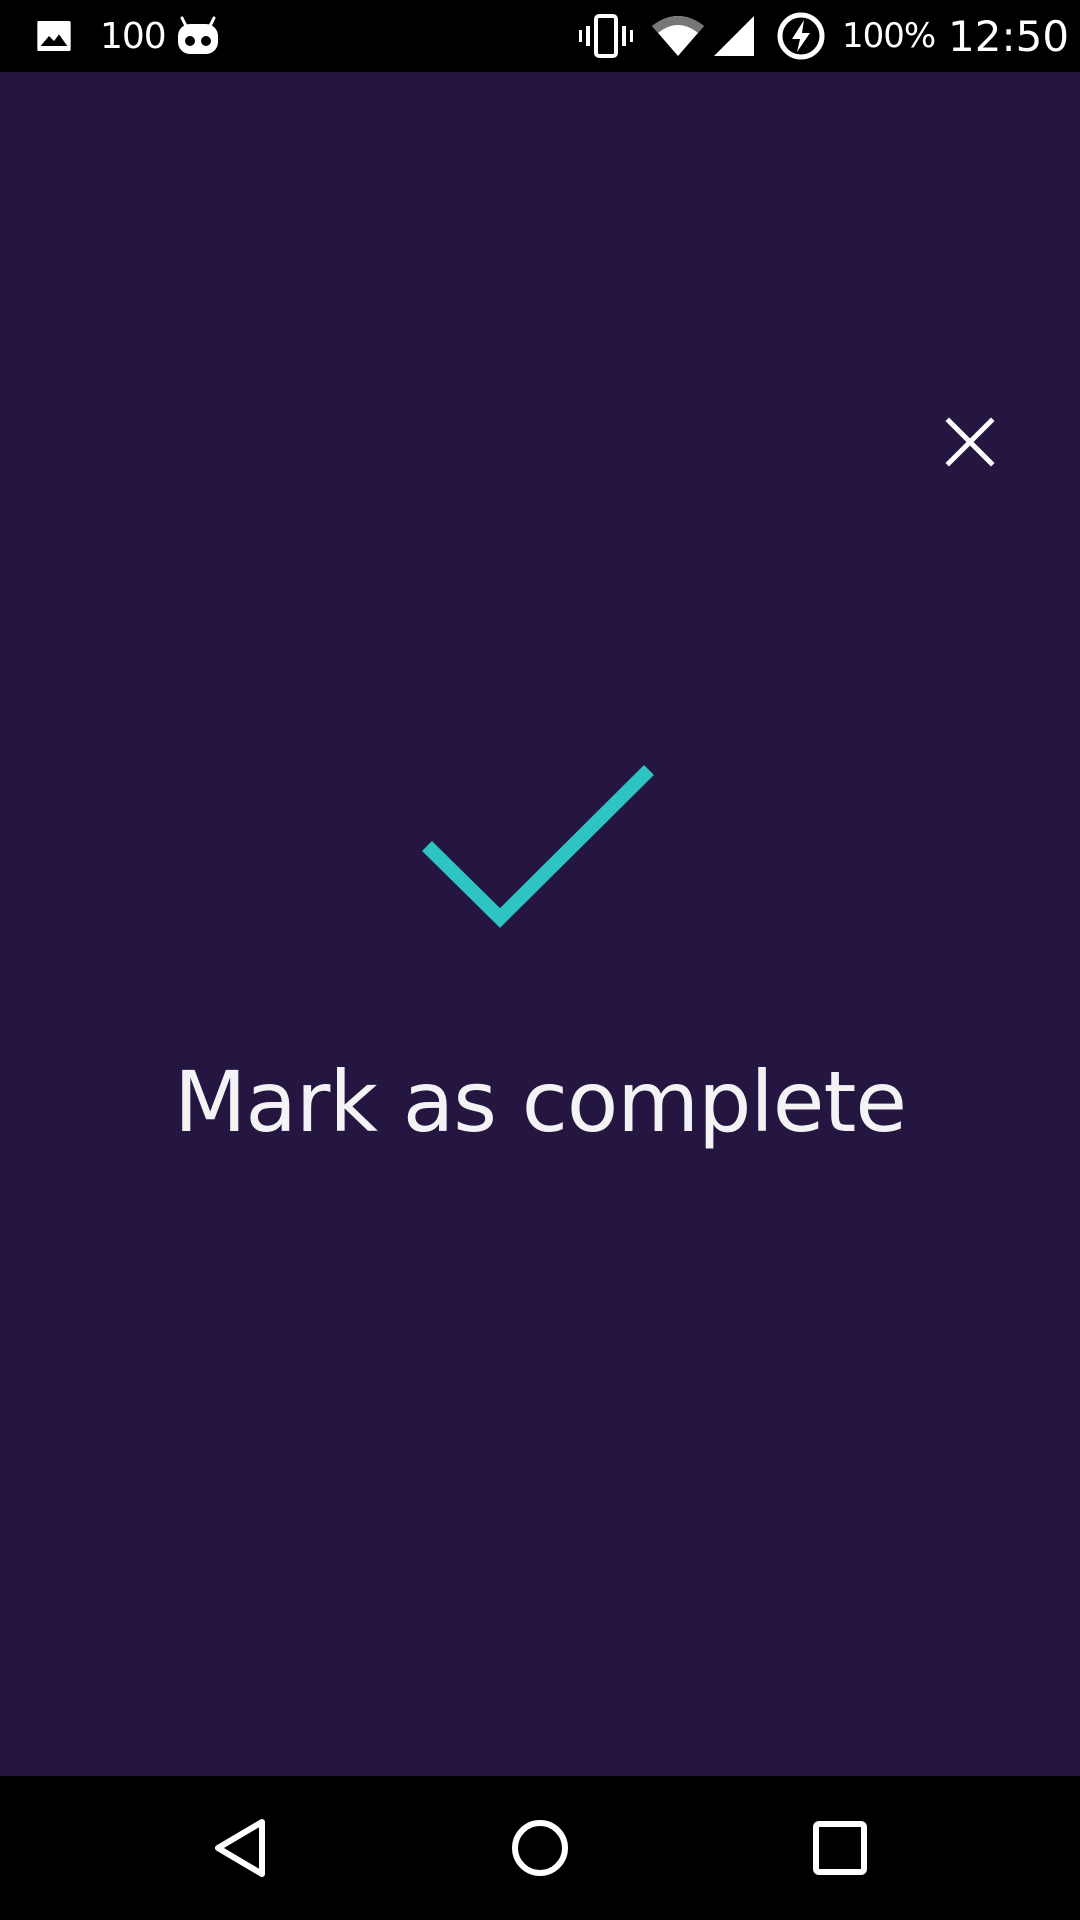  Describe the element at coordinates (678, 36) in the screenshot. I see `wifi-icon` at that location.